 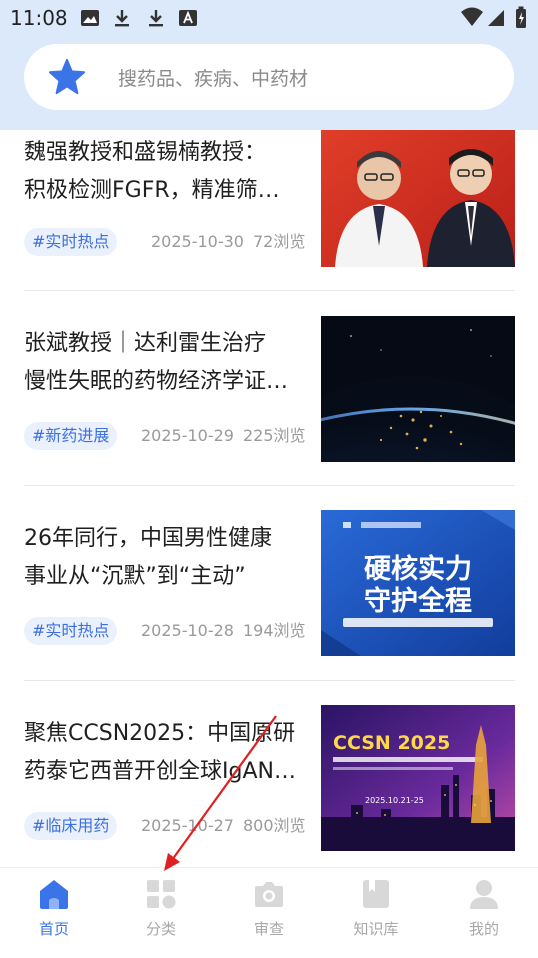 I want to click on nav-label: 知识库, so click(x=376, y=929).